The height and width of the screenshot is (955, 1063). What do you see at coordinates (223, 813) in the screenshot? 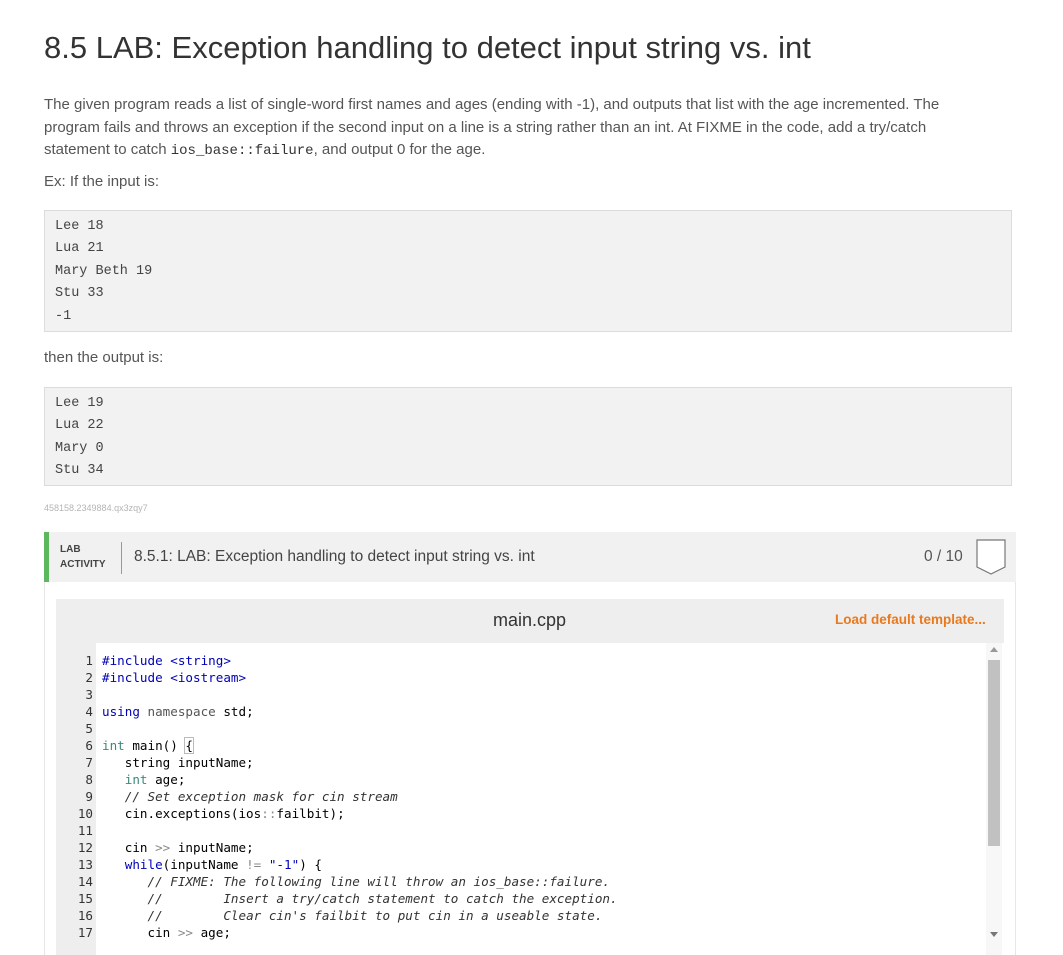
I see `code-line-text: cin.exceptions(ios::failbit);` at bounding box center [223, 813].